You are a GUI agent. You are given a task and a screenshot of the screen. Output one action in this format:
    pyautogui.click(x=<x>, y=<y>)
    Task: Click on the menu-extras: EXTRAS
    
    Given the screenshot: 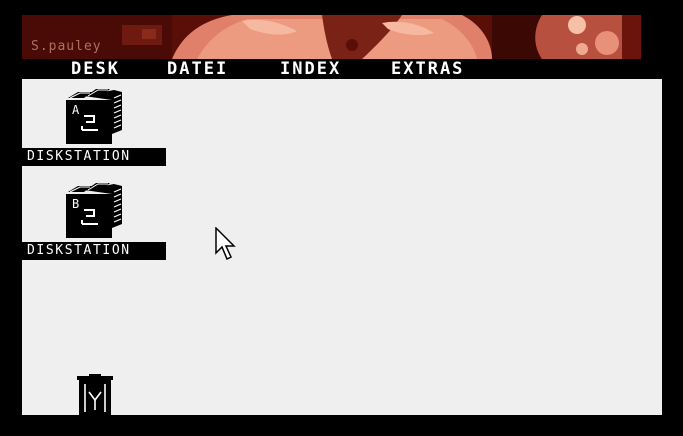 What is the action you would take?
    pyautogui.click(x=427, y=69)
    